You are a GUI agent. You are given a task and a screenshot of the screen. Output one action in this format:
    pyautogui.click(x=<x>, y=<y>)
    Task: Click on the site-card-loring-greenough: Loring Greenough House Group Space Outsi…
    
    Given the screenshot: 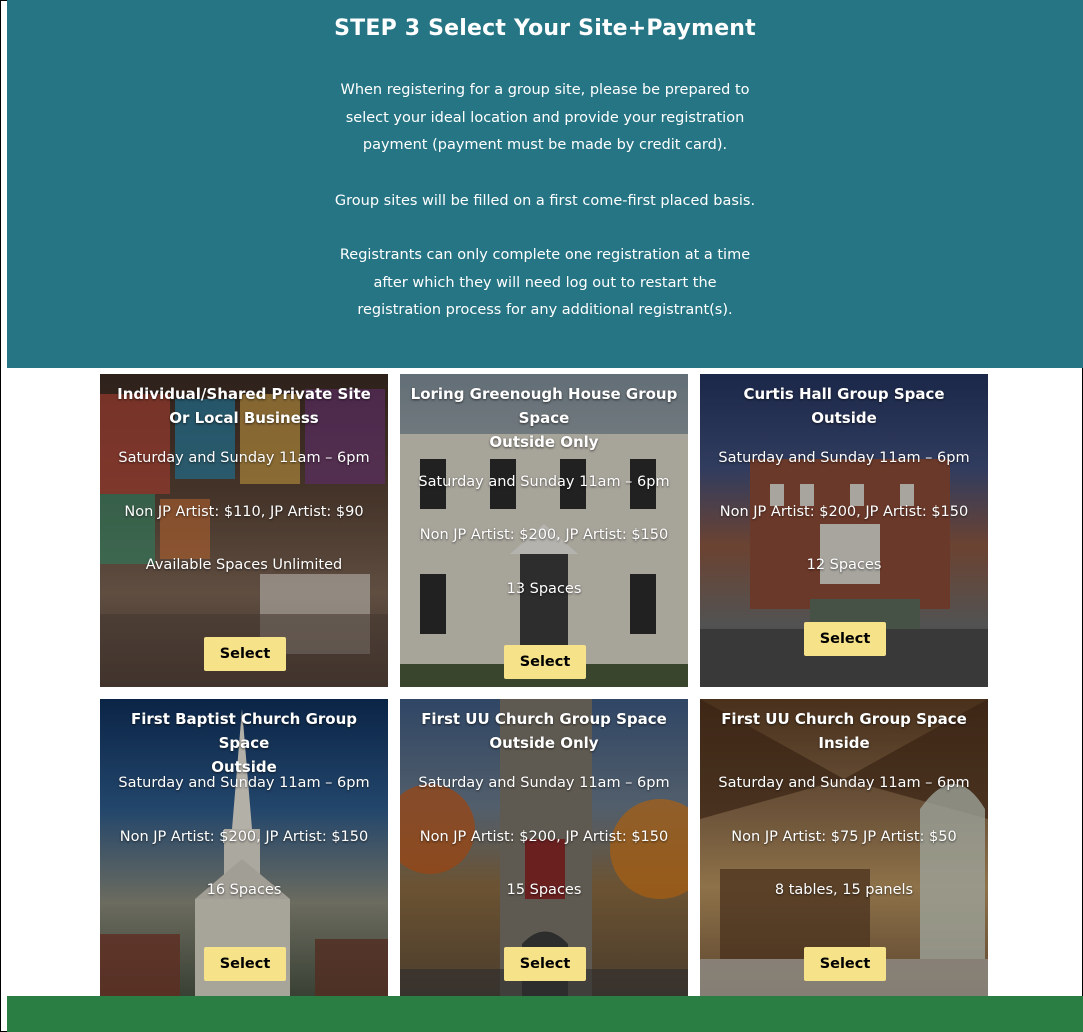 What is the action you would take?
    pyautogui.click(x=544, y=530)
    